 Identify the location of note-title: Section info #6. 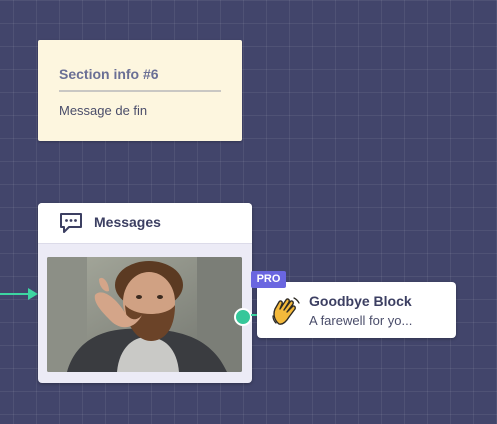
(109, 74).